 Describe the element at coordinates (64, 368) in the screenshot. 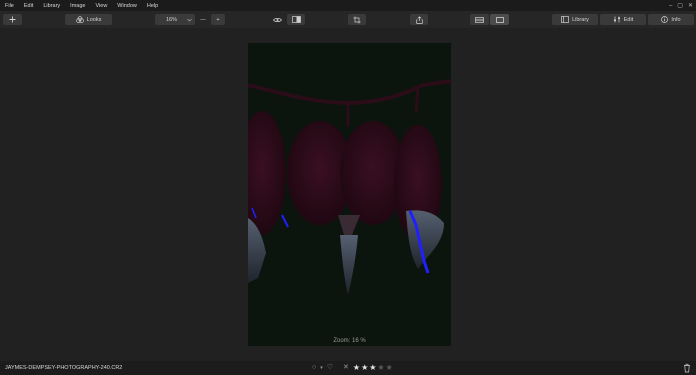

I see `filename-label: JAYMES-DEMPSEY-PHOTOGRAPHY-240.CR2` at that location.